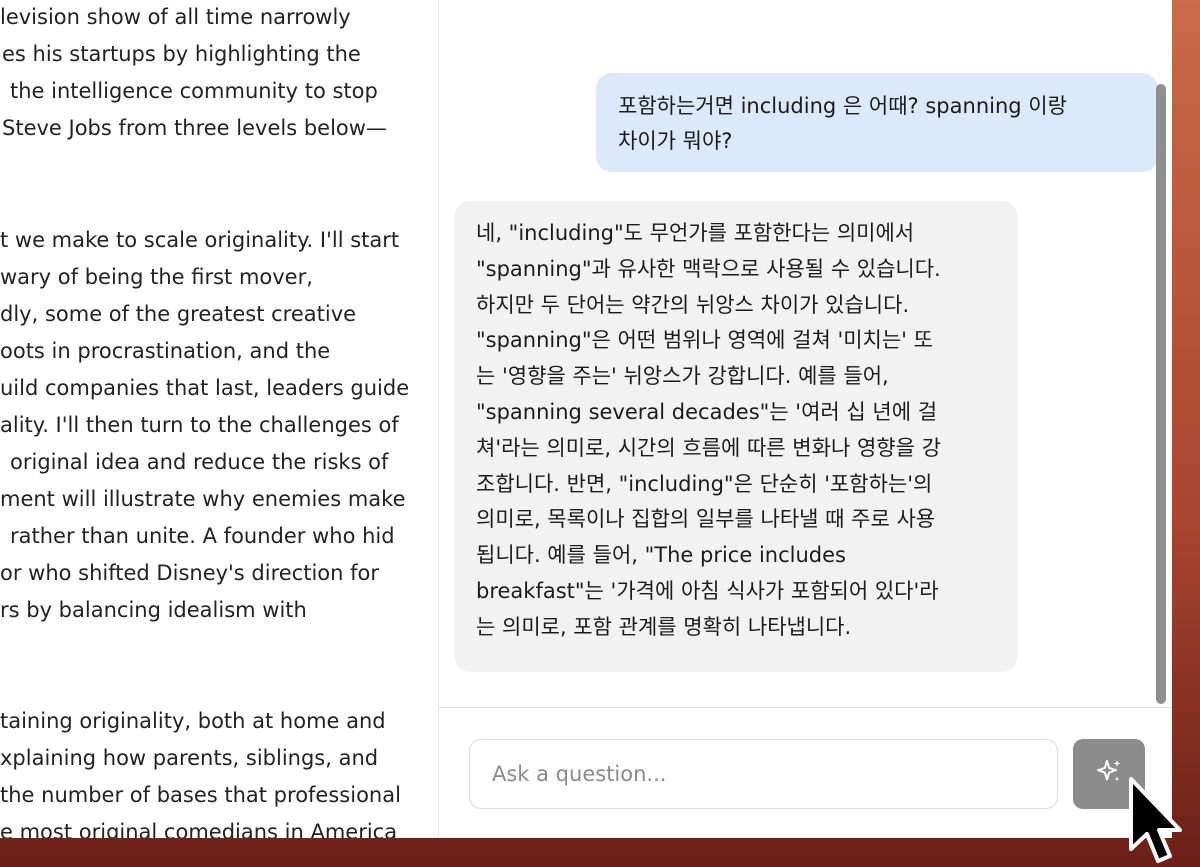 This screenshot has width=1200, height=867. What do you see at coordinates (178, 314) in the screenshot?
I see `doc-line: dly, some of the greatest creative` at bounding box center [178, 314].